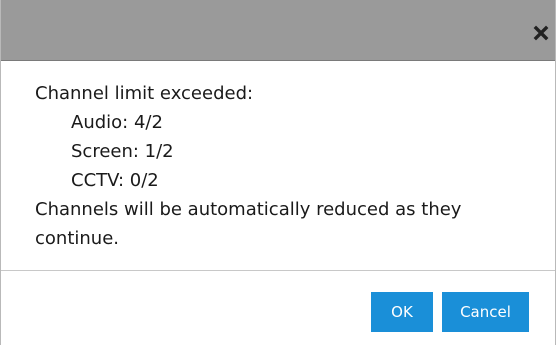  What do you see at coordinates (122, 151) in the screenshot?
I see `channel-item-screen: Screen: 1/2` at bounding box center [122, 151].